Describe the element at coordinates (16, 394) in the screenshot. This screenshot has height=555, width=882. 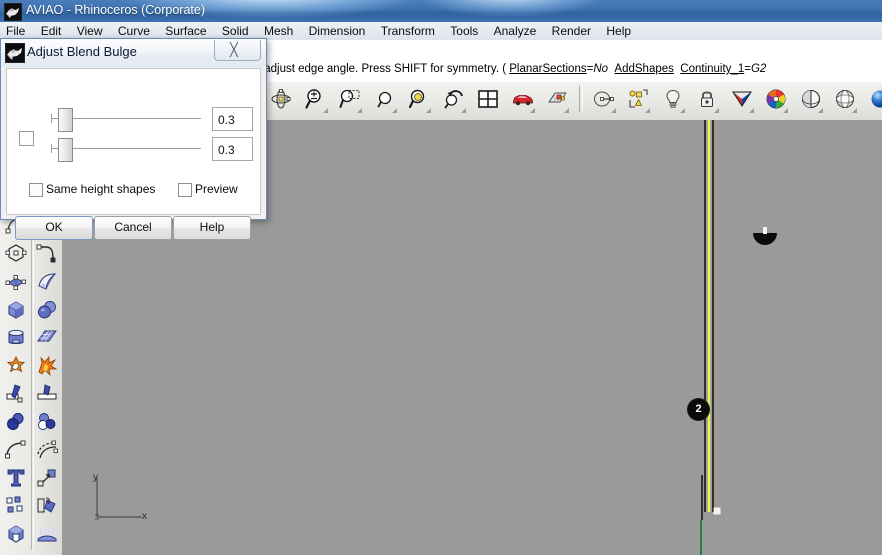
I see `split-icon` at that location.